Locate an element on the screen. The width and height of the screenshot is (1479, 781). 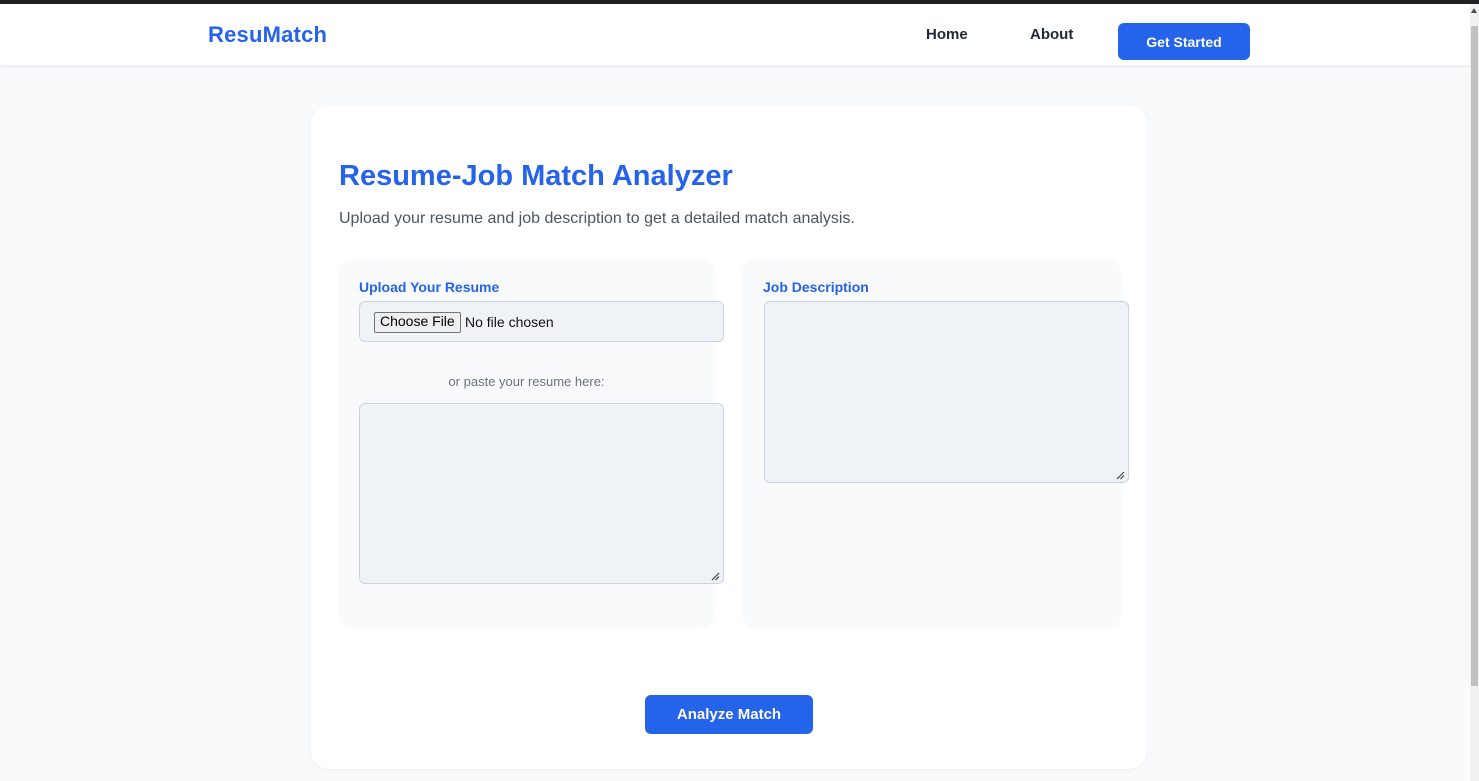
resume-file-input: Choose File No file chosen is located at coordinates (541, 321).